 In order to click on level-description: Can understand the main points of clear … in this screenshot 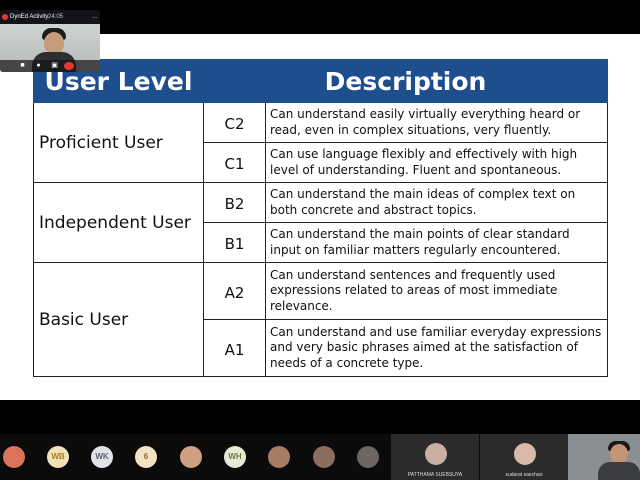, I will do `click(436, 242)`.